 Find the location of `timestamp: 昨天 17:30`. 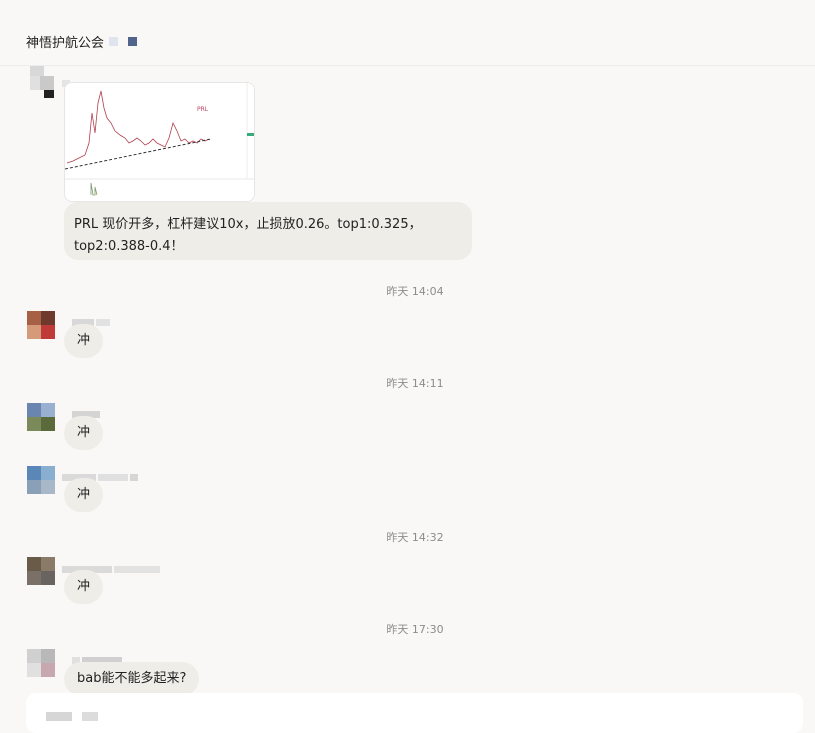

timestamp: 昨天 17:30 is located at coordinates (415, 629).